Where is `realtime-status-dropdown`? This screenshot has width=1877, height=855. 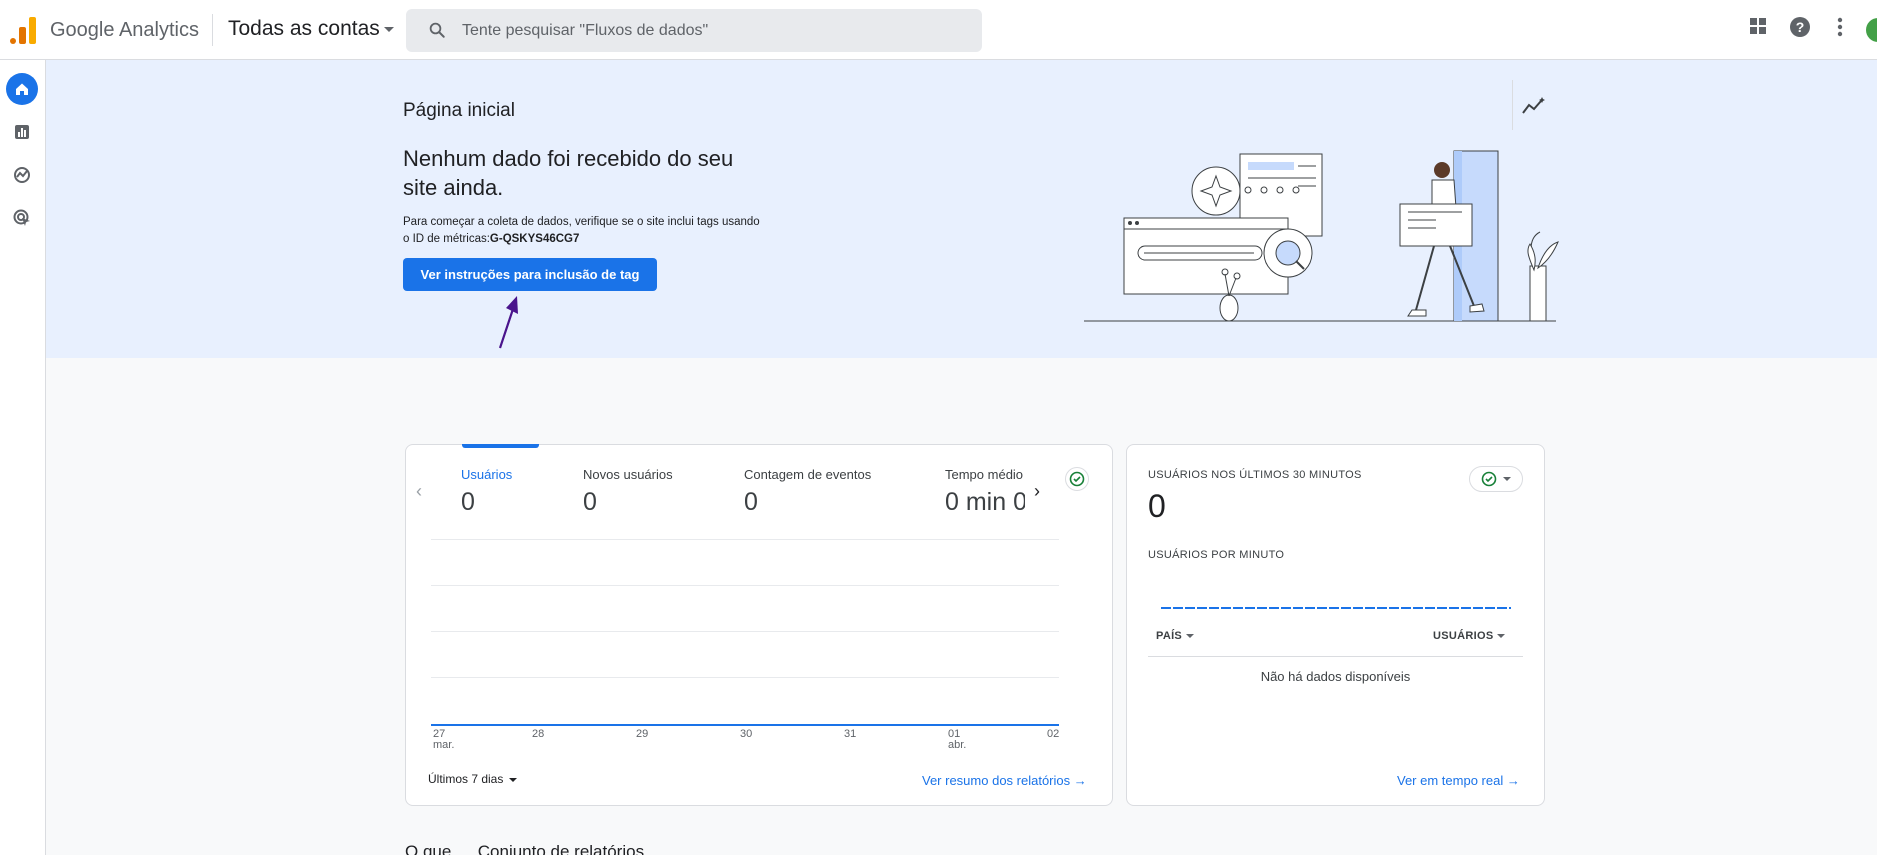 realtime-status-dropdown is located at coordinates (1496, 479).